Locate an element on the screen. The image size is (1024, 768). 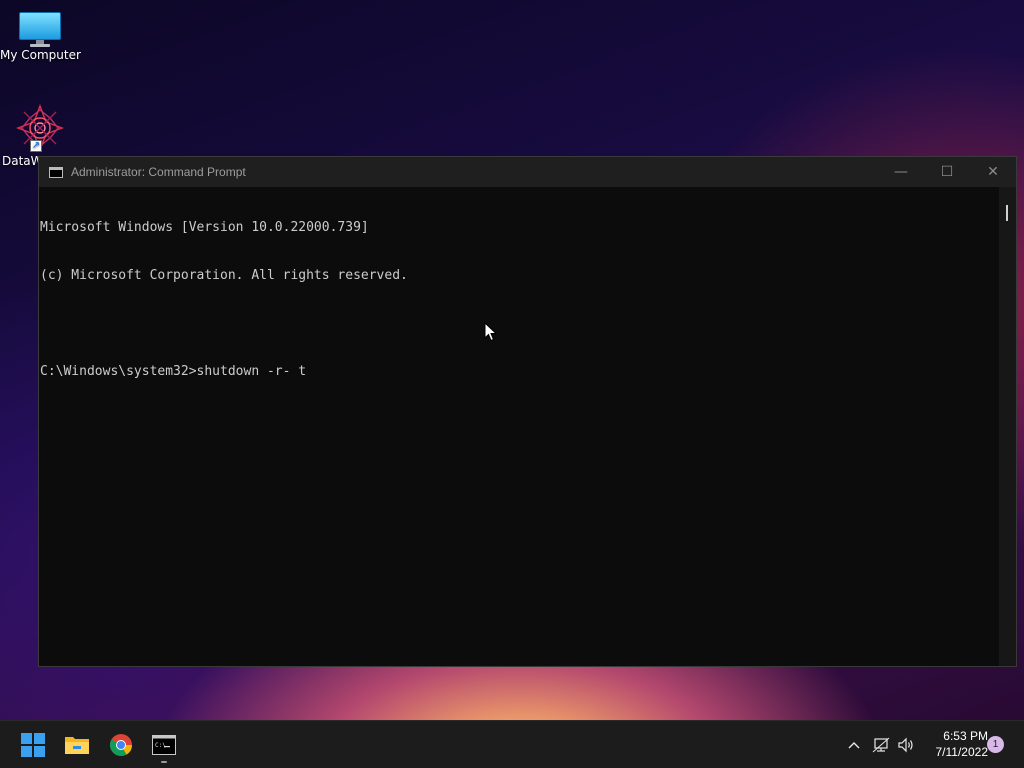
clock-date: 7/11/2022 is located at coordinates (962, 752).